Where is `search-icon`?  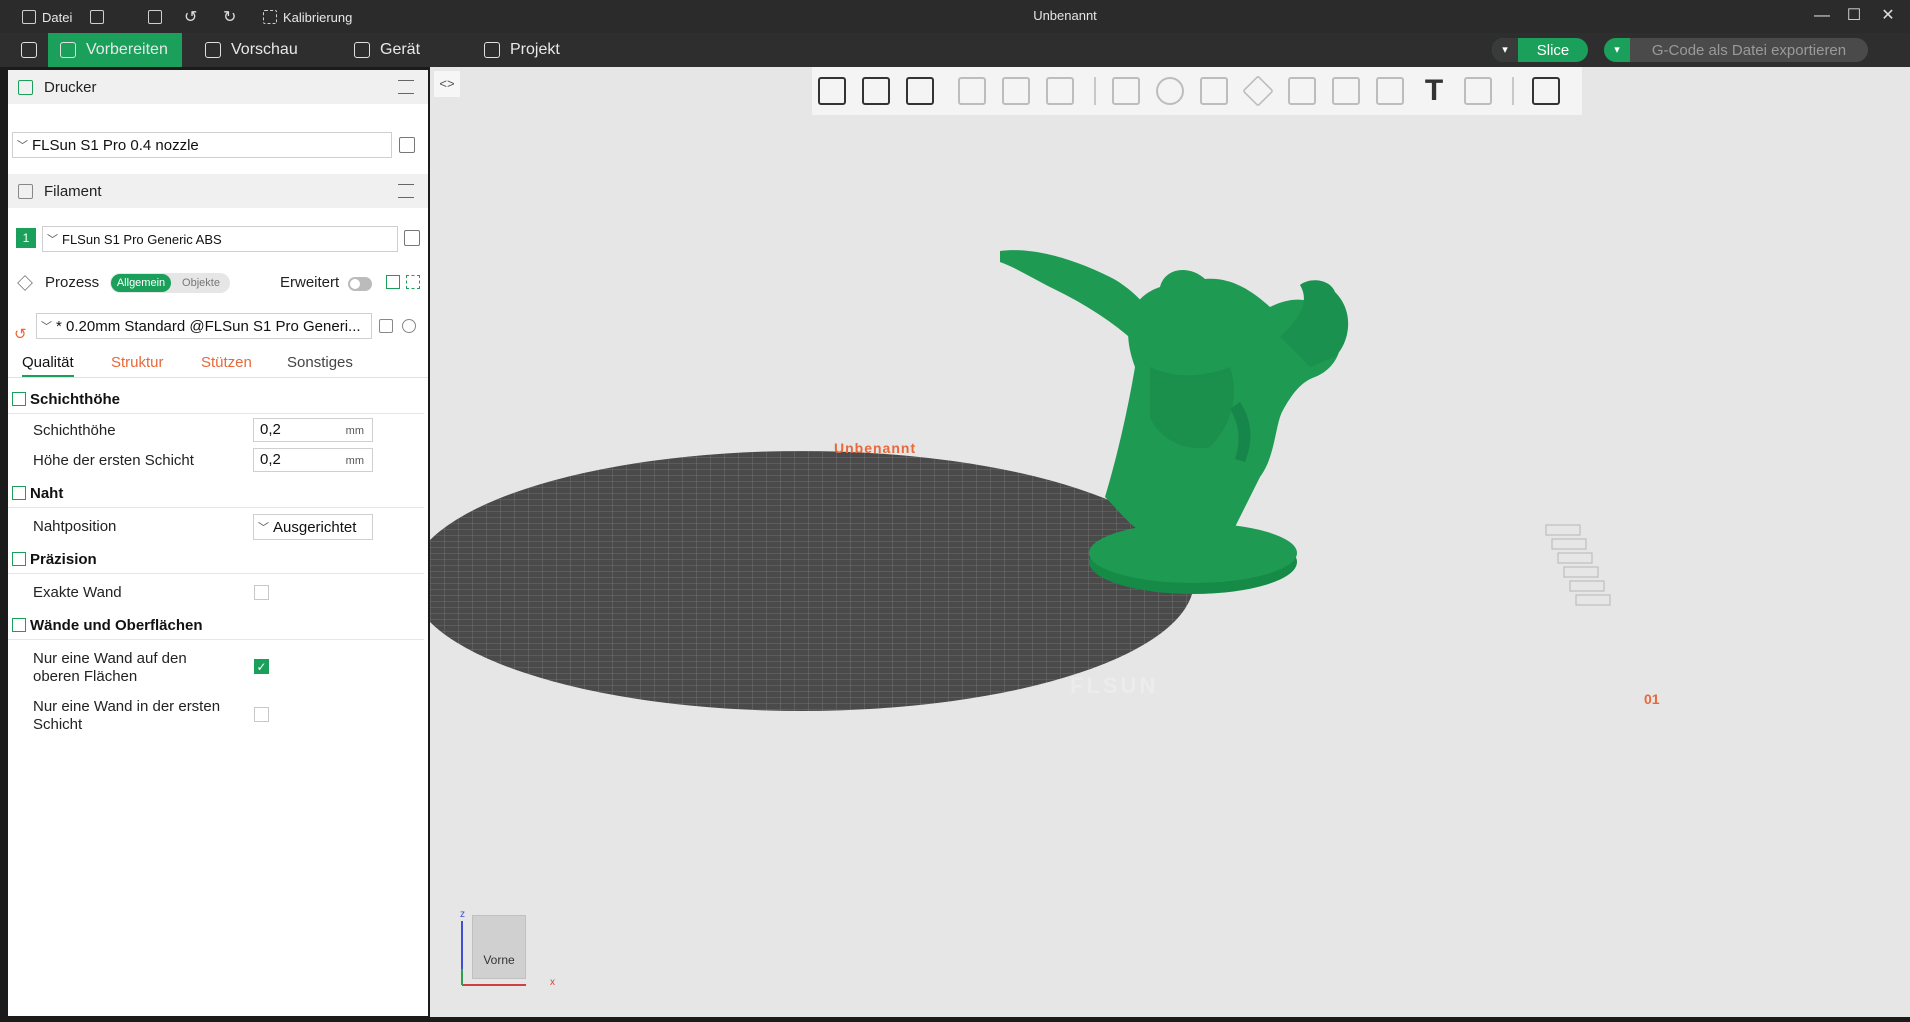
search-icon is located at coordinates (409, 326).